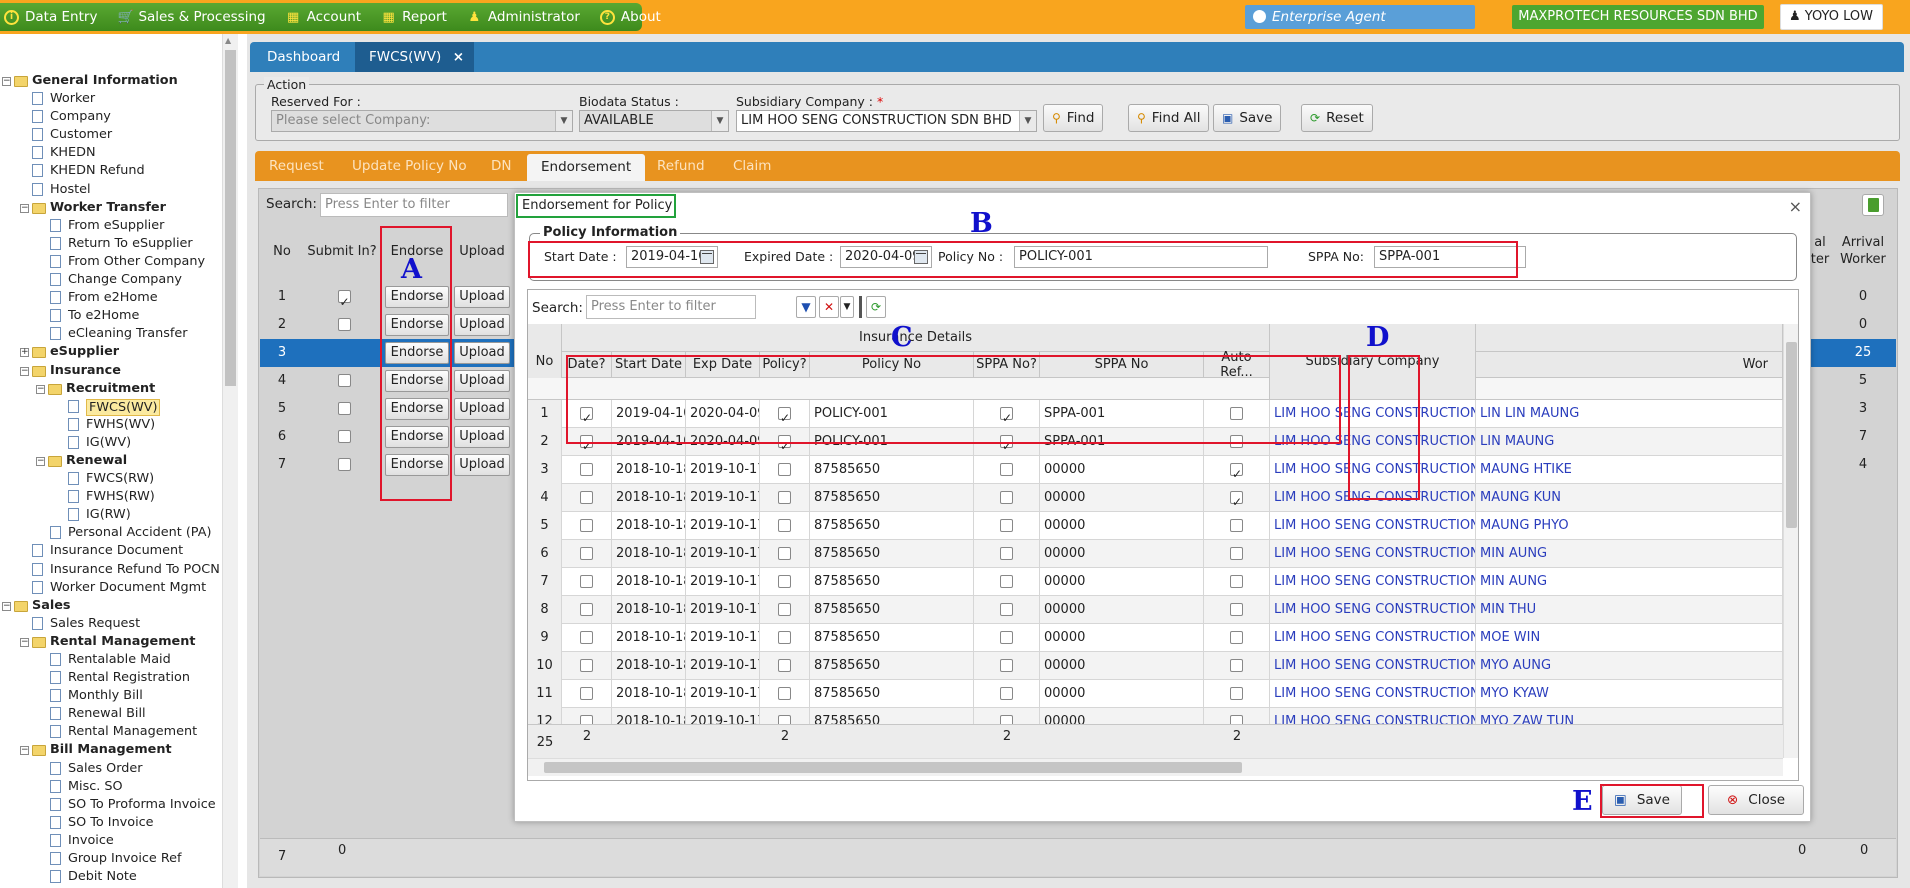  Describe the element at coordinates (847, 307) in the screenshot. I see `chevron-down-icon: ▼` at that location.